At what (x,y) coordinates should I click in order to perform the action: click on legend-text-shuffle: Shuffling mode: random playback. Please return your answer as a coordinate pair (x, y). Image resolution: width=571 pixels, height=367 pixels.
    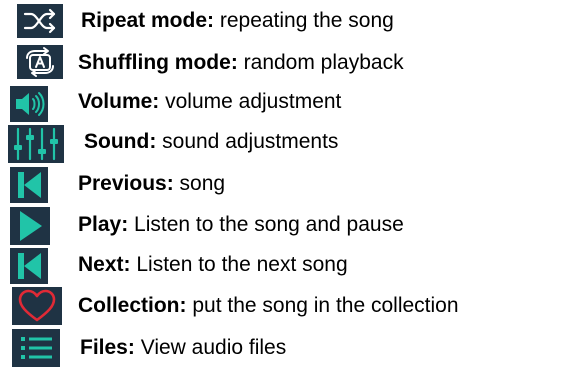
    Looking at the image, I should click on (241, 63).